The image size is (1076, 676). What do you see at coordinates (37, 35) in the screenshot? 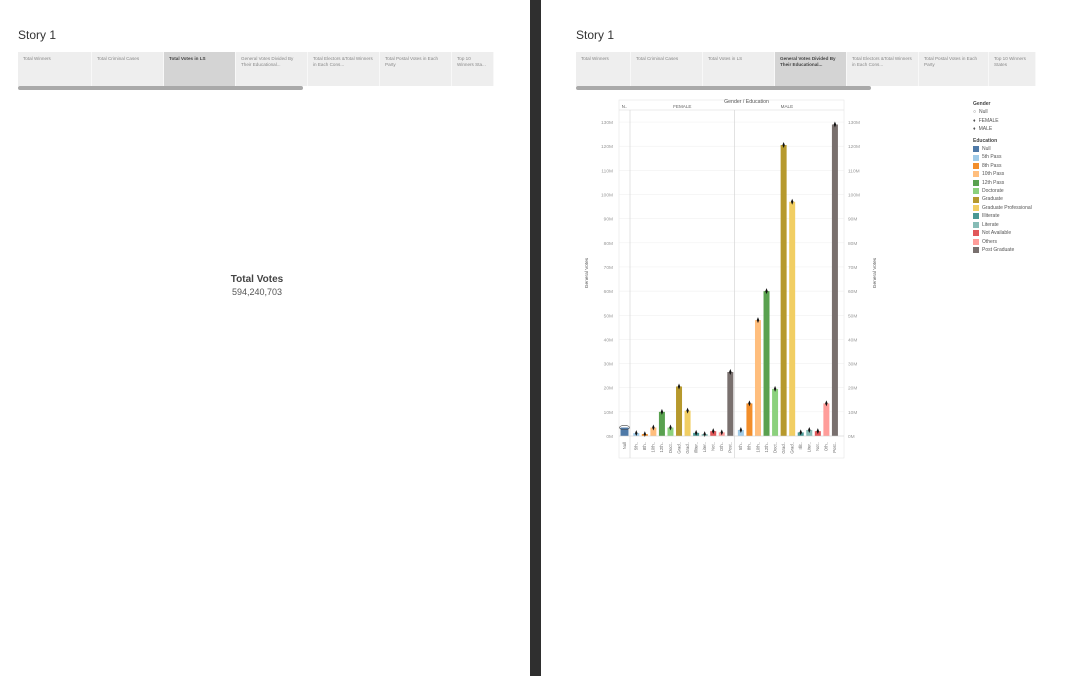
I see `story-title: Story 1` at bounding box center [37, 35].